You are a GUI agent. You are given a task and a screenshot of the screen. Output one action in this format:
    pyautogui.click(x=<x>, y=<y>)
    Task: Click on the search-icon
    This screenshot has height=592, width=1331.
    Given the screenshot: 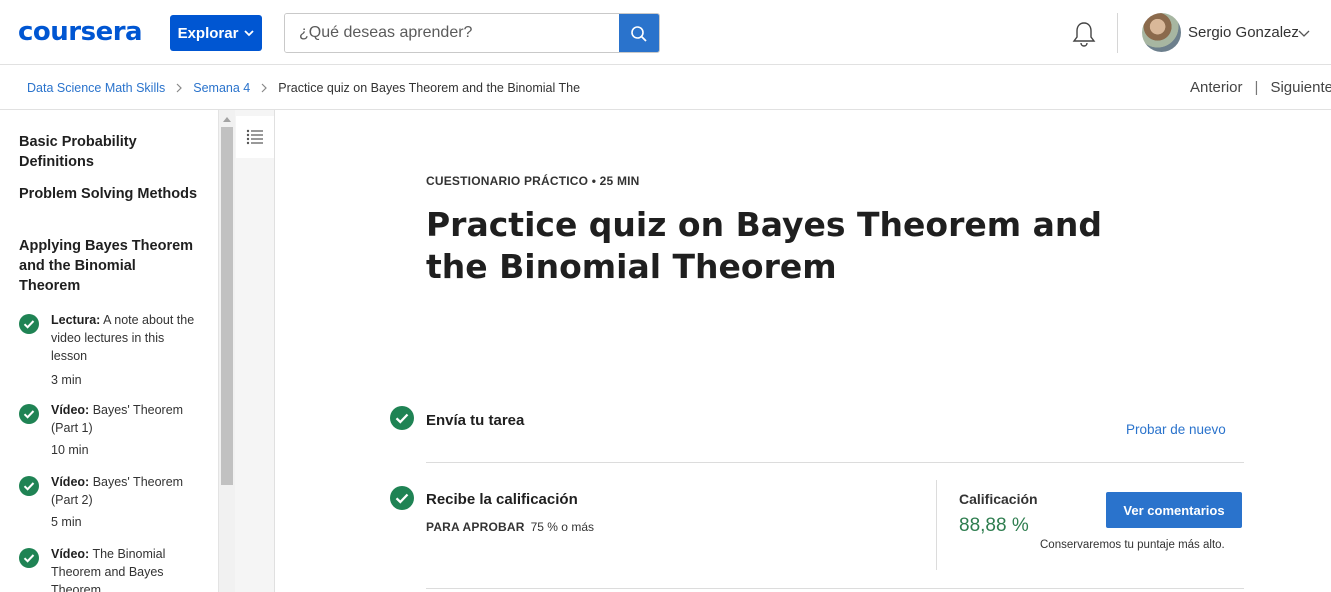 What is the action you would take?
    pyautogui.click(x=639, y=34)
    